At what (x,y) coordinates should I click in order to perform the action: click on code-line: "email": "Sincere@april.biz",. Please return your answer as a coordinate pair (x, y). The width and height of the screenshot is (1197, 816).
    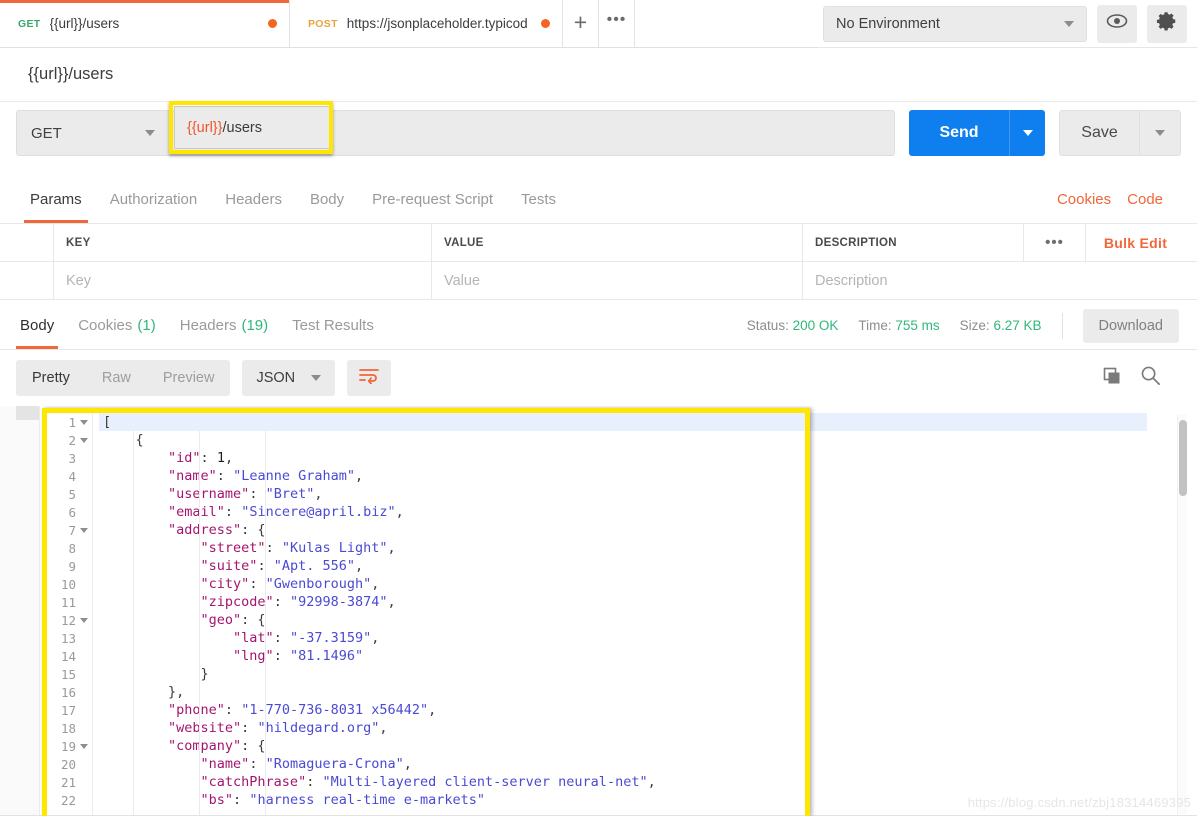
    Looking at the image, I should click on (623, 512).